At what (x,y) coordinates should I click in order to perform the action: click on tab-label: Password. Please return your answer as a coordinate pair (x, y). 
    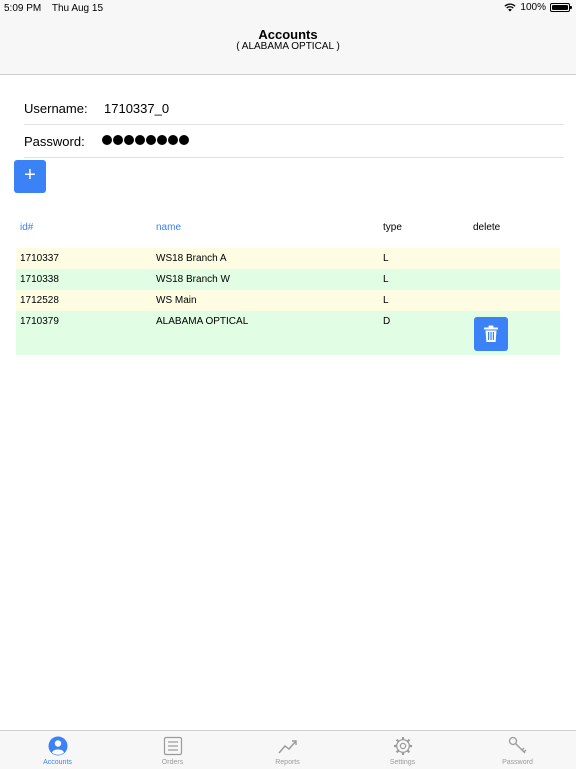
    Looking at the image, I should click on (517, 762).